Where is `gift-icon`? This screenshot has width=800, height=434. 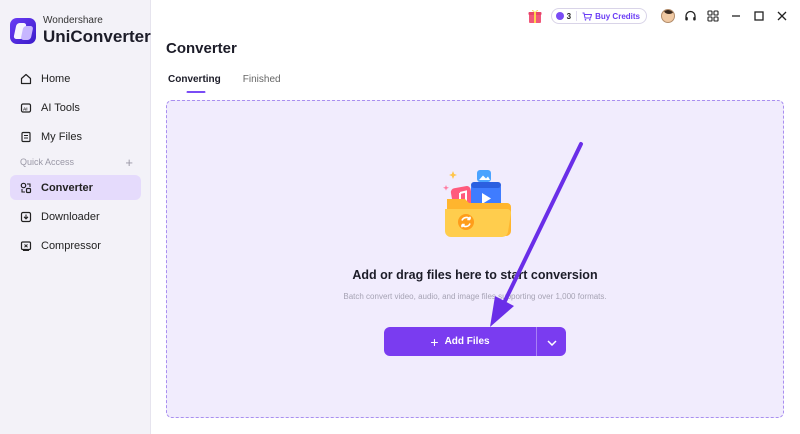 gift-icon is located at coordinates (535, 16).